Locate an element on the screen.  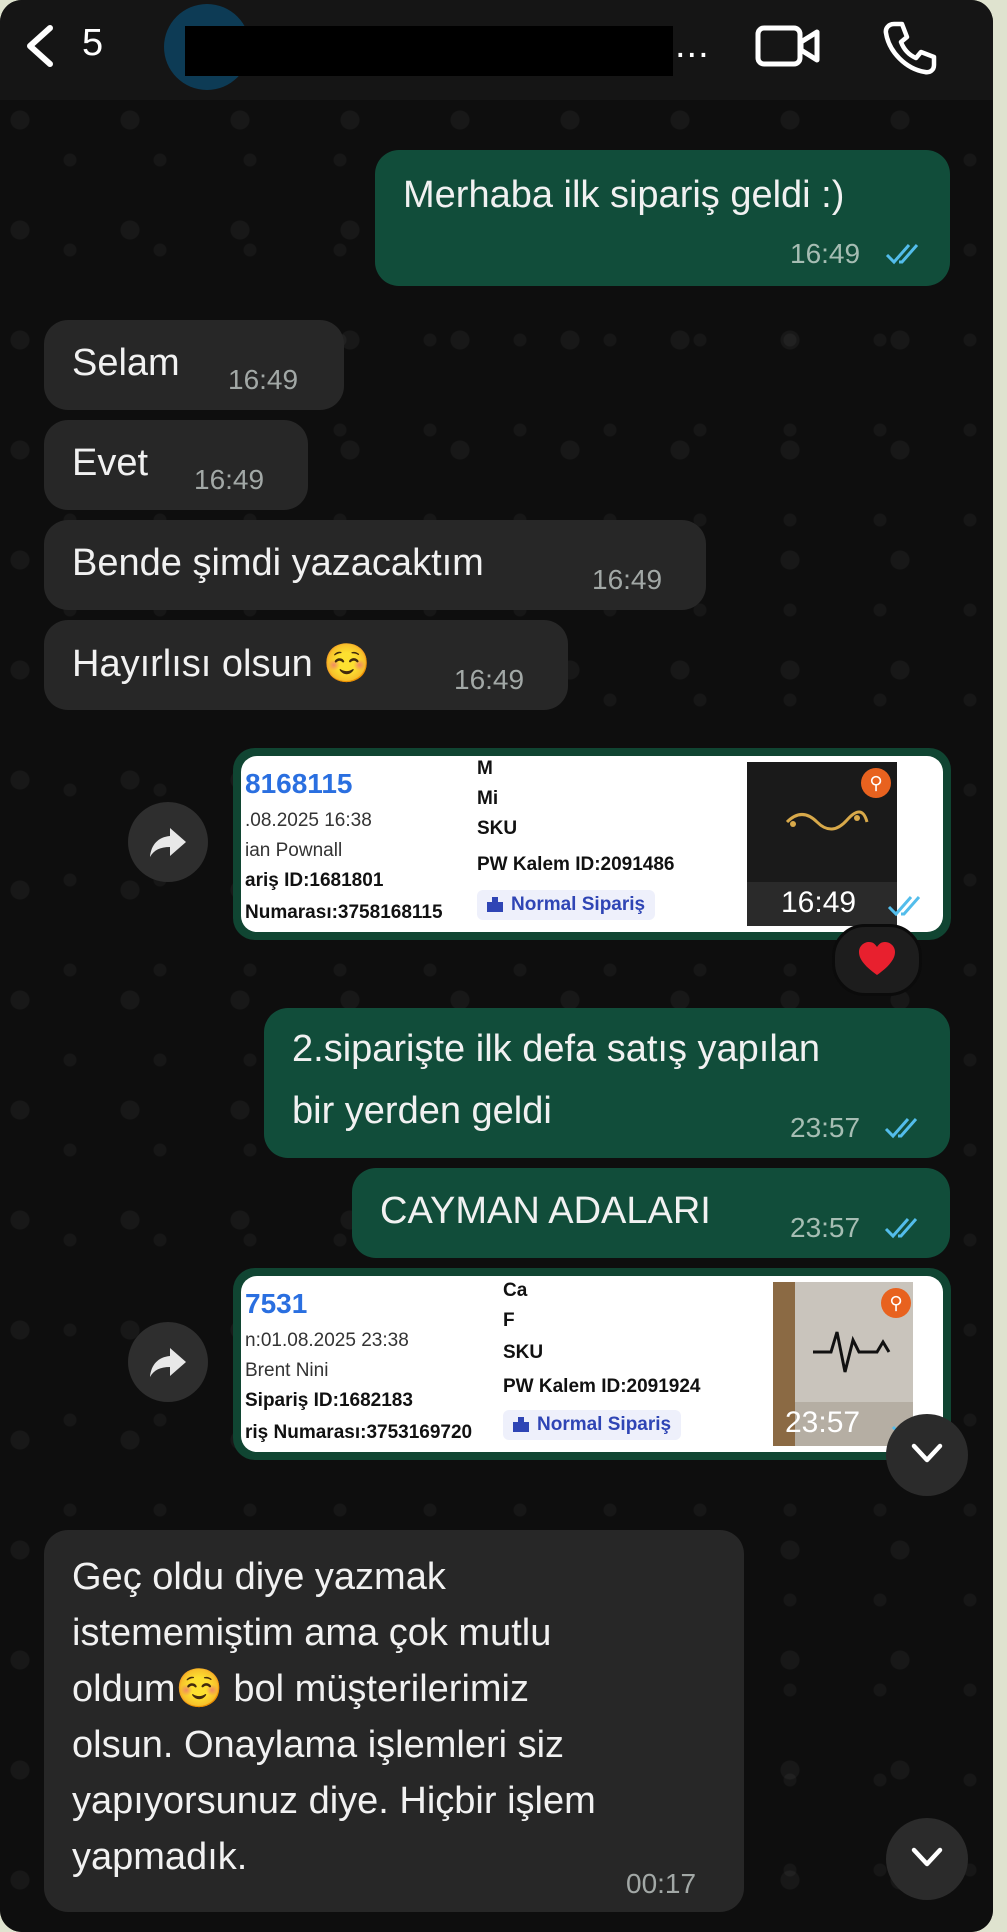
message-text-line2: istememiştim ama çok mutlu is located at coordinates (312, 1633).